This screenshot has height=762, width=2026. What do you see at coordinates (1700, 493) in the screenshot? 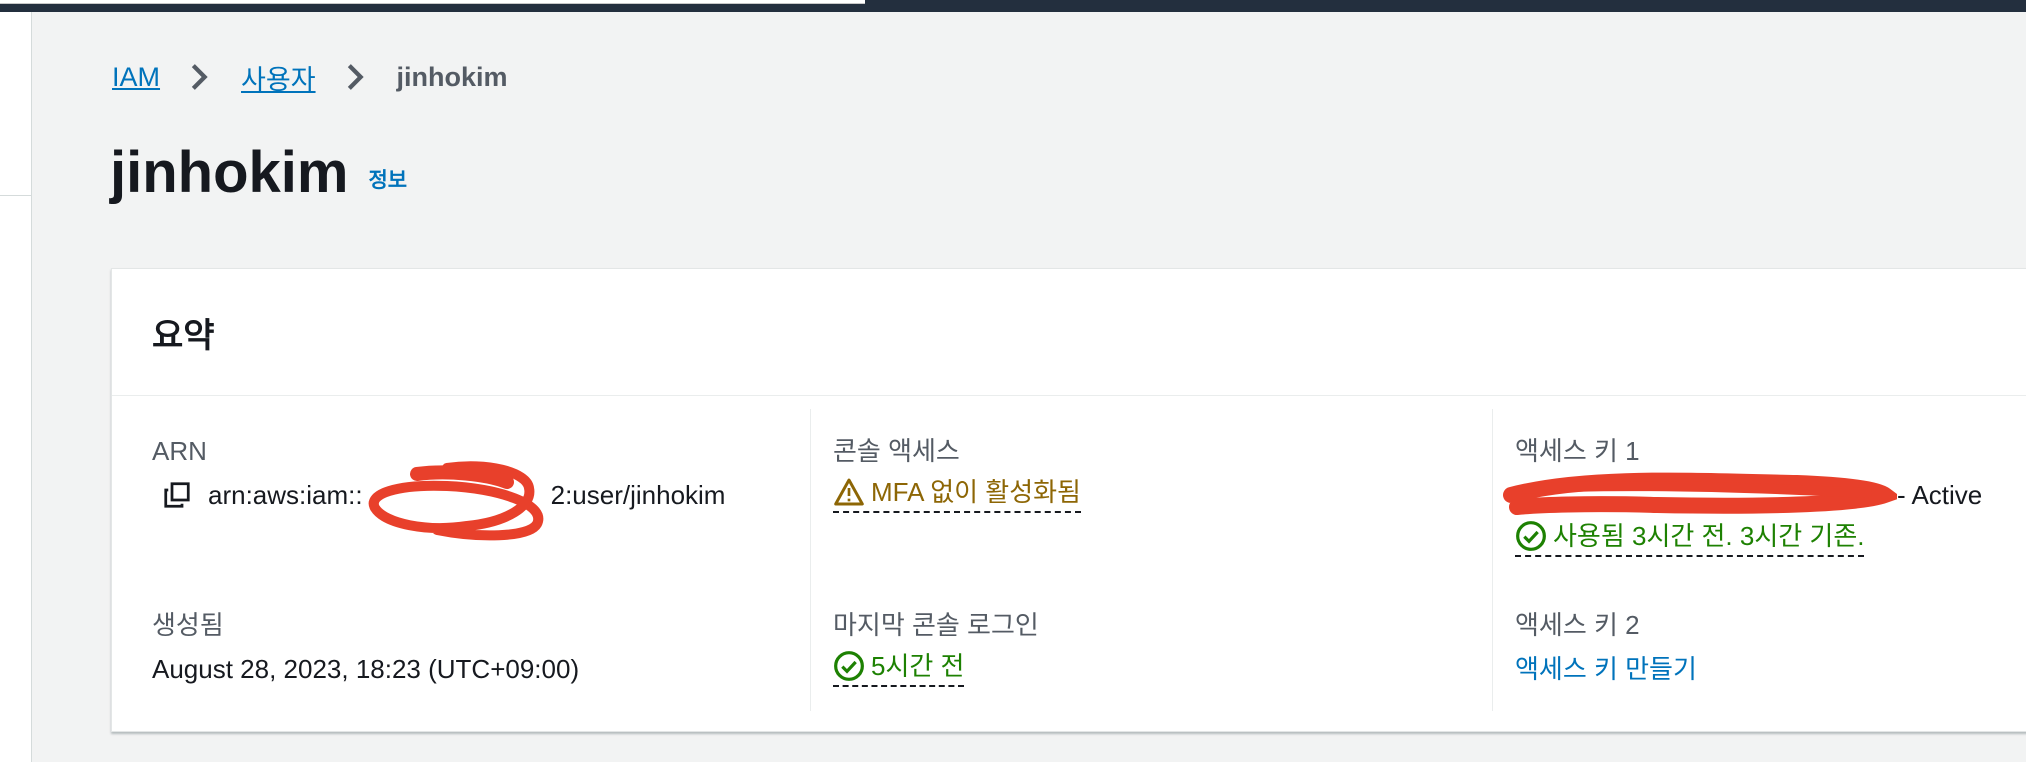
I see `redaction-scribble` at bounding box center [1700, 493].